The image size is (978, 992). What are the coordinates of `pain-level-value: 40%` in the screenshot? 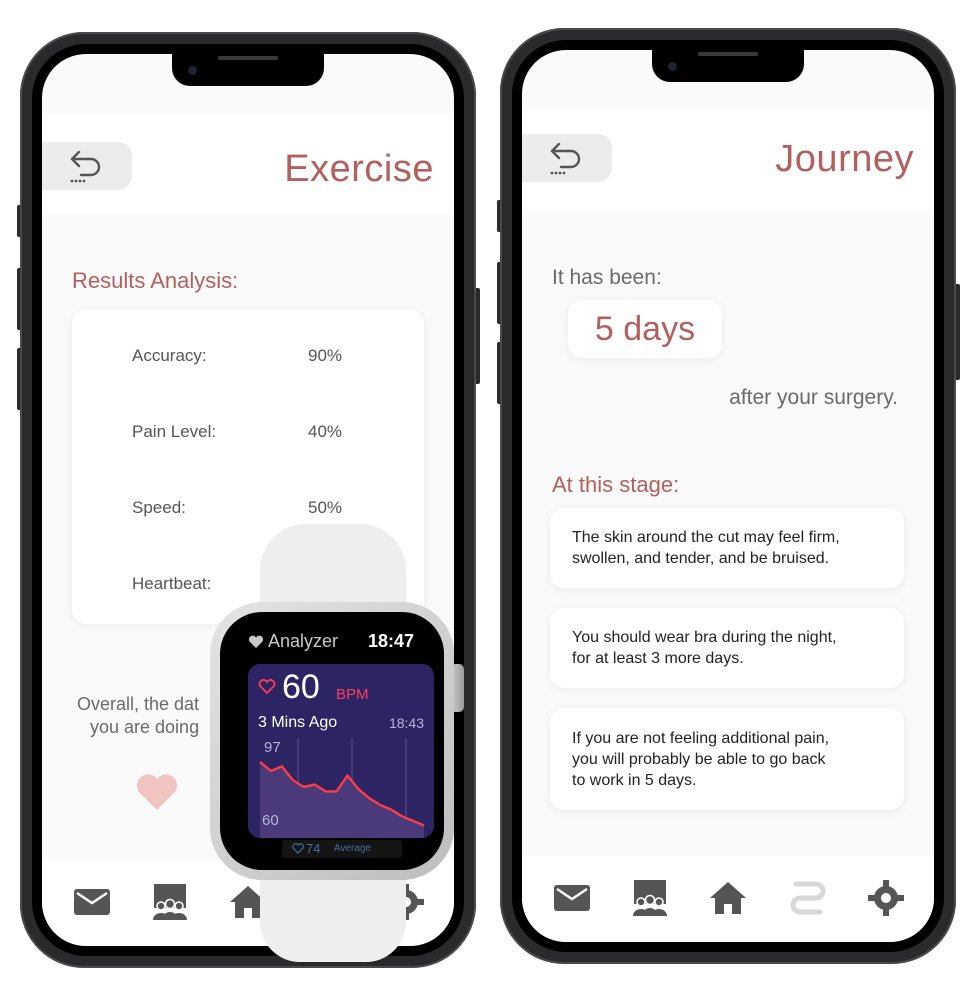 It's located at (325, 431).